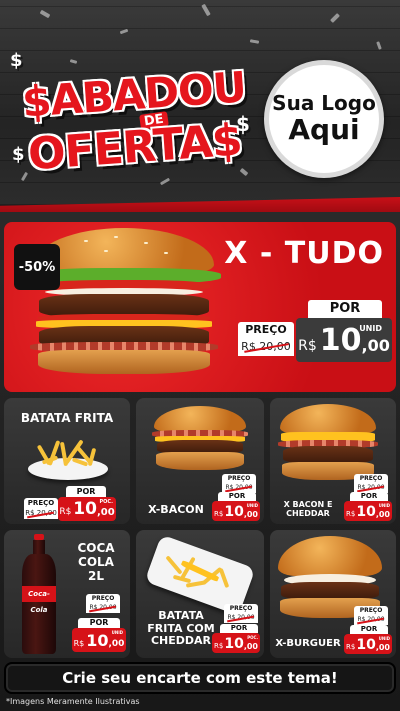 The width and height of the screenshot is (400, 711). I want to click on product-name: COCA COLA 2L, so click(96, 562).